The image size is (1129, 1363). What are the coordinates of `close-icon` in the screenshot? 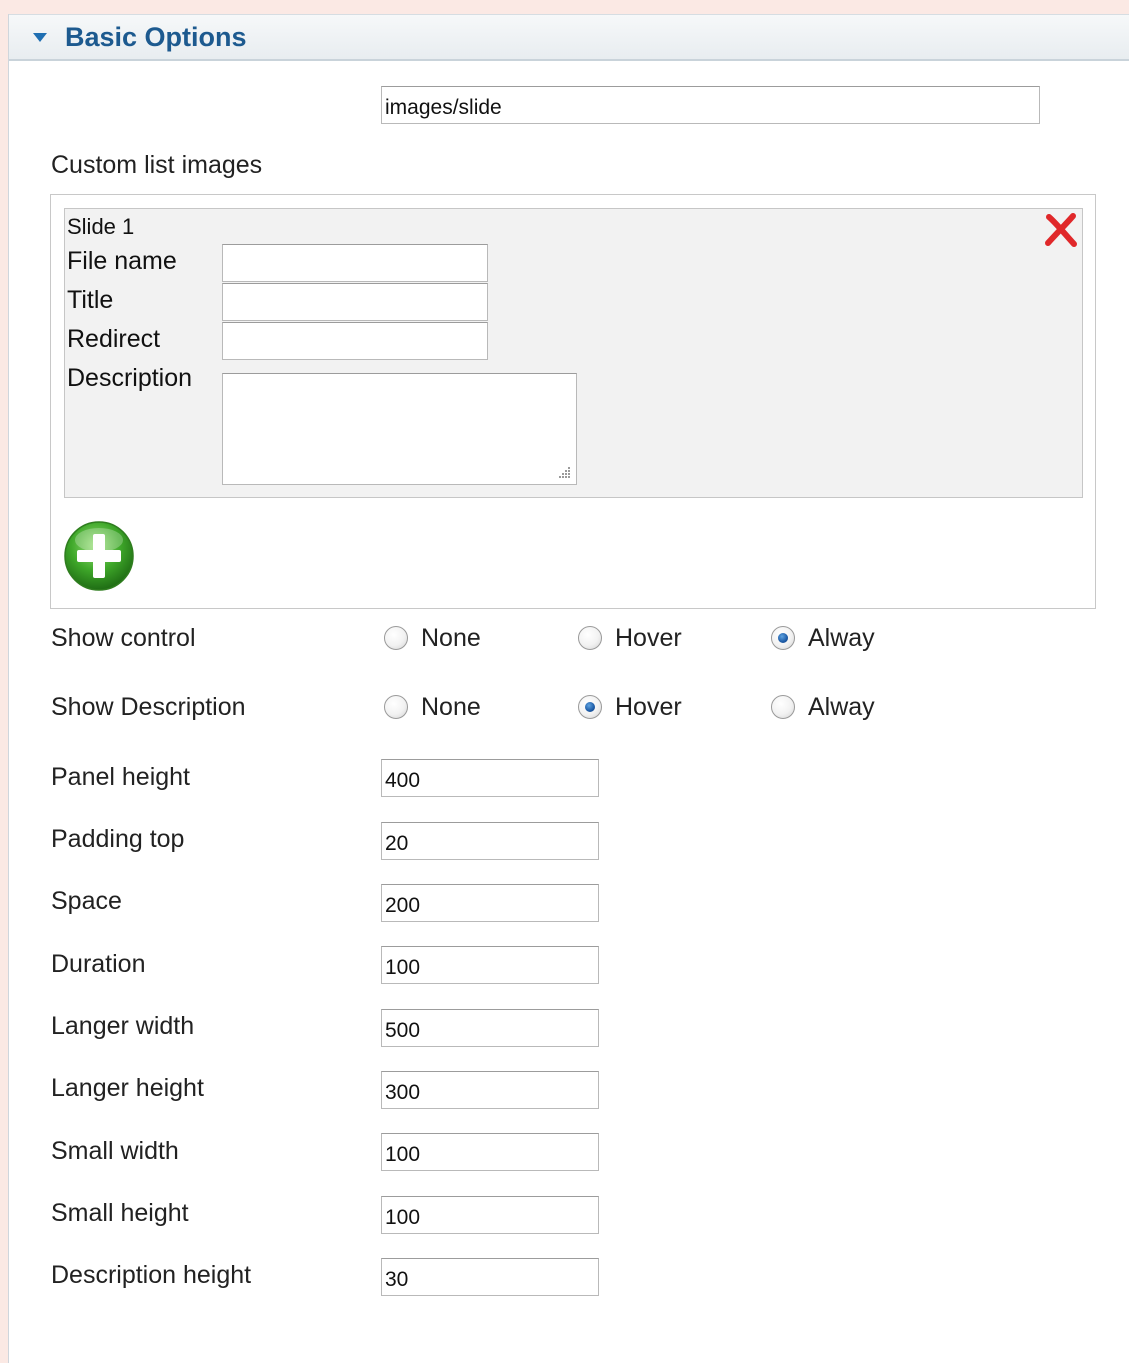 It's located at (1061, 230).